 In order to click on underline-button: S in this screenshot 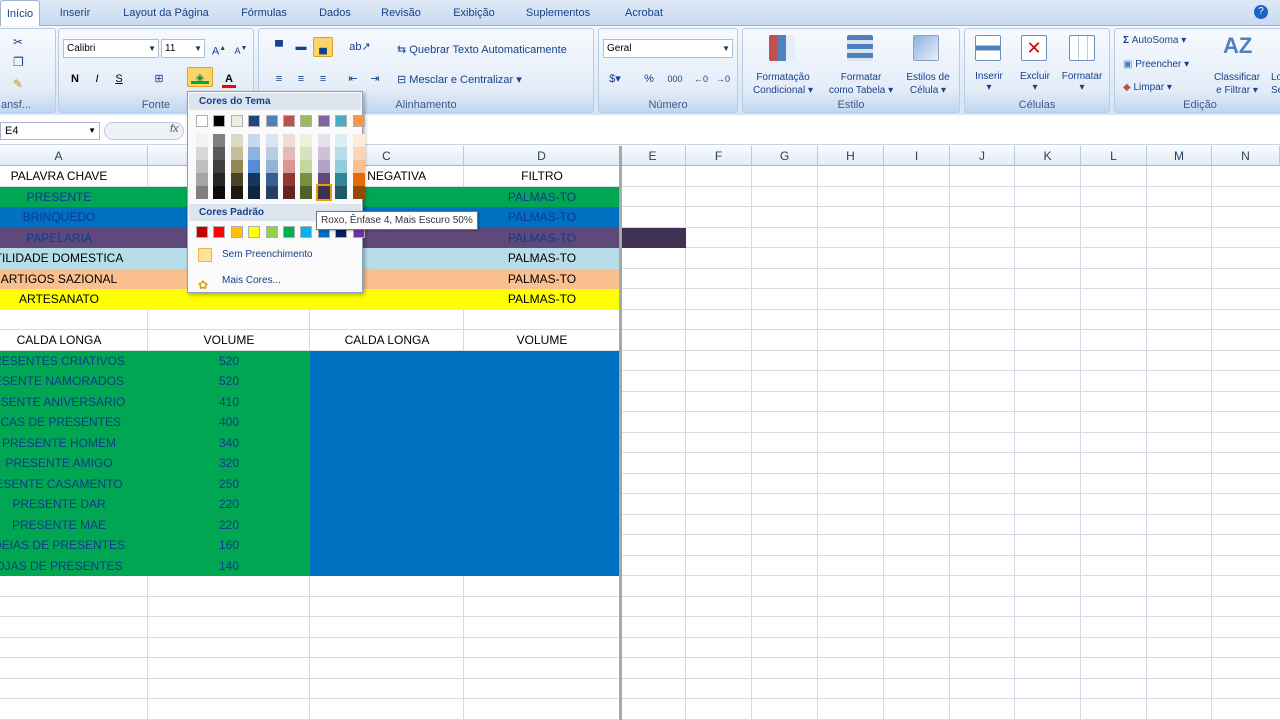, I will do `click(119, 79)`.